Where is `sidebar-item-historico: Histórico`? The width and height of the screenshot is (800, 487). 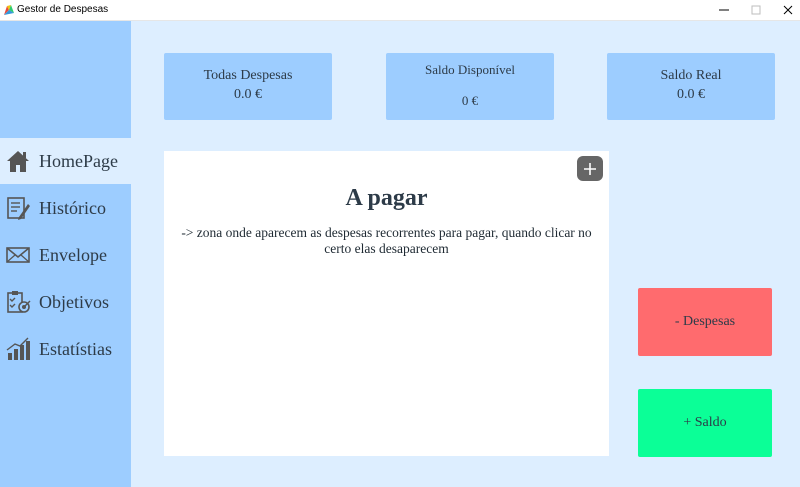 sidebar-item-historico: Histórico is located at coordinates (65, 208).